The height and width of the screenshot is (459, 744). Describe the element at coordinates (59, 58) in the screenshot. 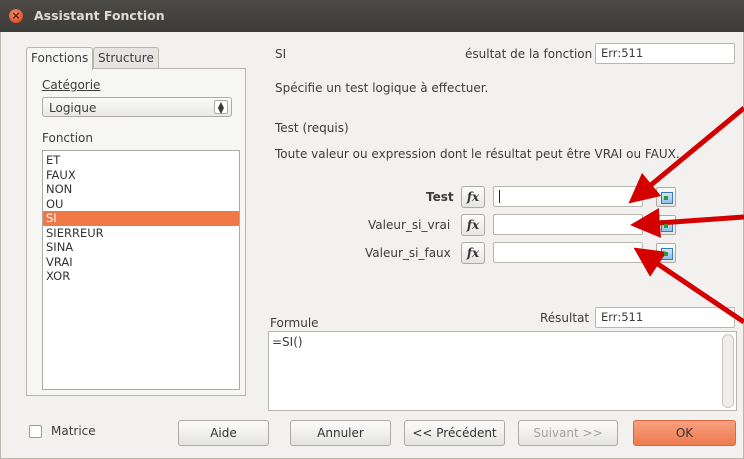

I see `tab-fonctions: Fonctions` at that location.